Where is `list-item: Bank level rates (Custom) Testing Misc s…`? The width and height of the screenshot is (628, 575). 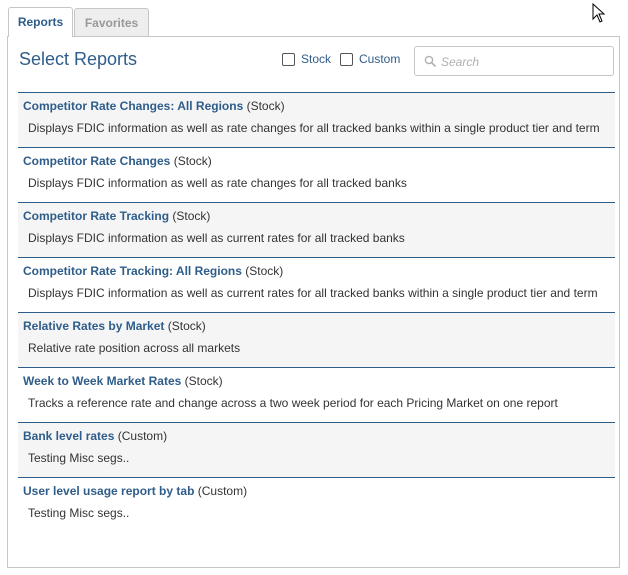 list-item: Bank level rates (Custom) Testing Misc s… is located at coordinates (316, 449).